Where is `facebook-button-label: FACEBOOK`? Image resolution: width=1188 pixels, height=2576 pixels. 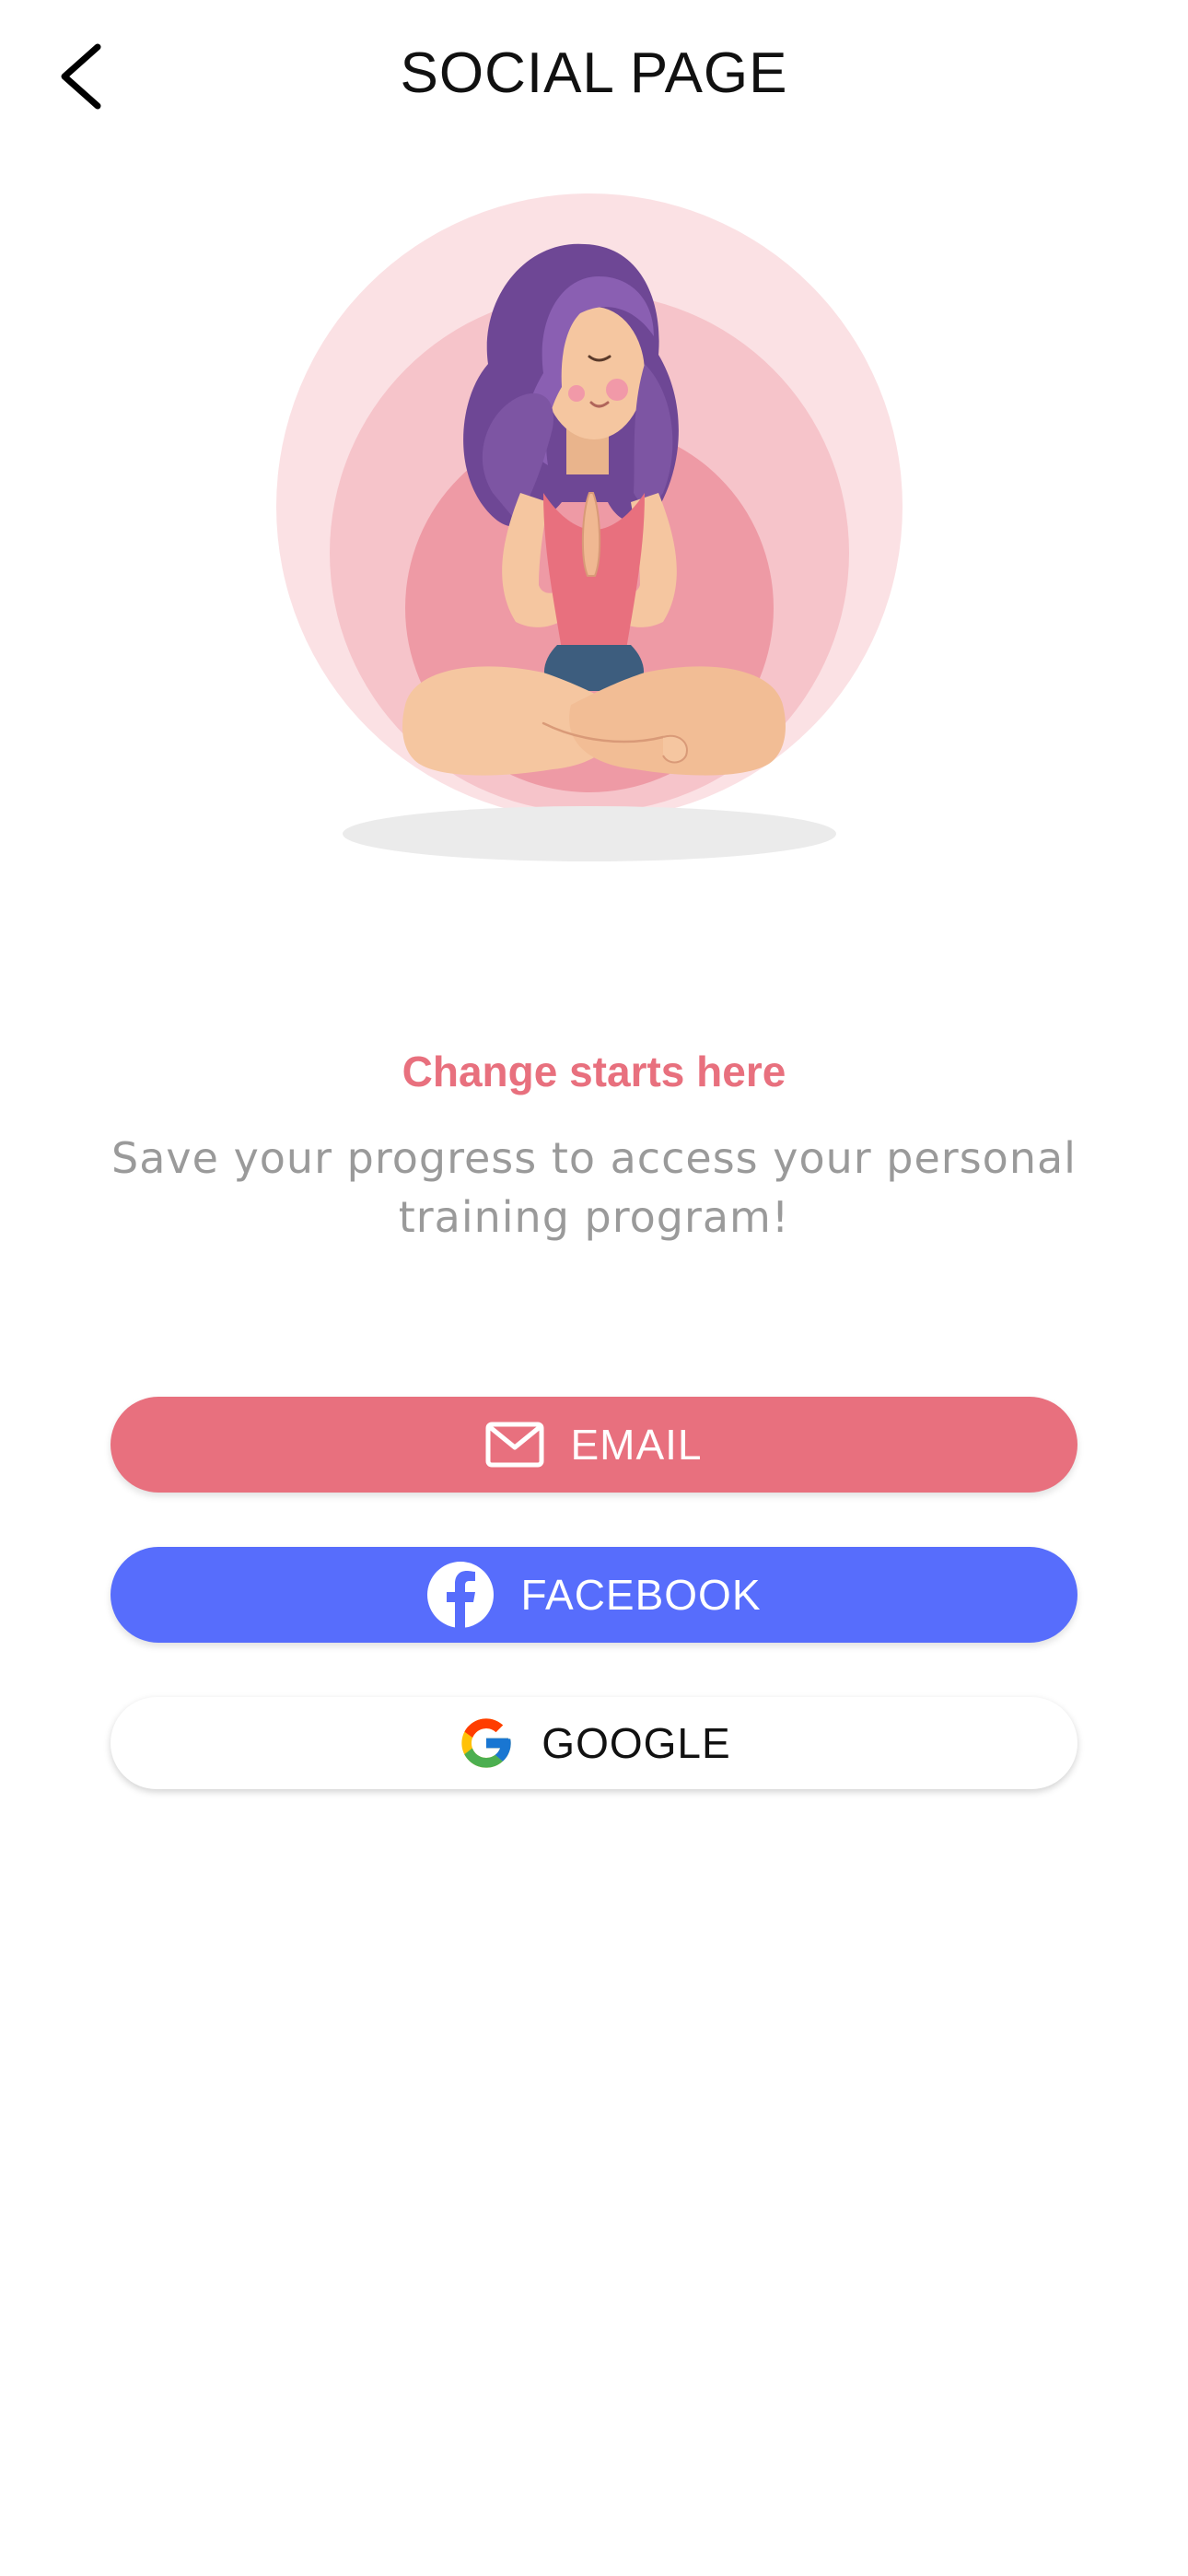 facebook-button-label: FACEBOOK is located at coordinates (641, 1595).